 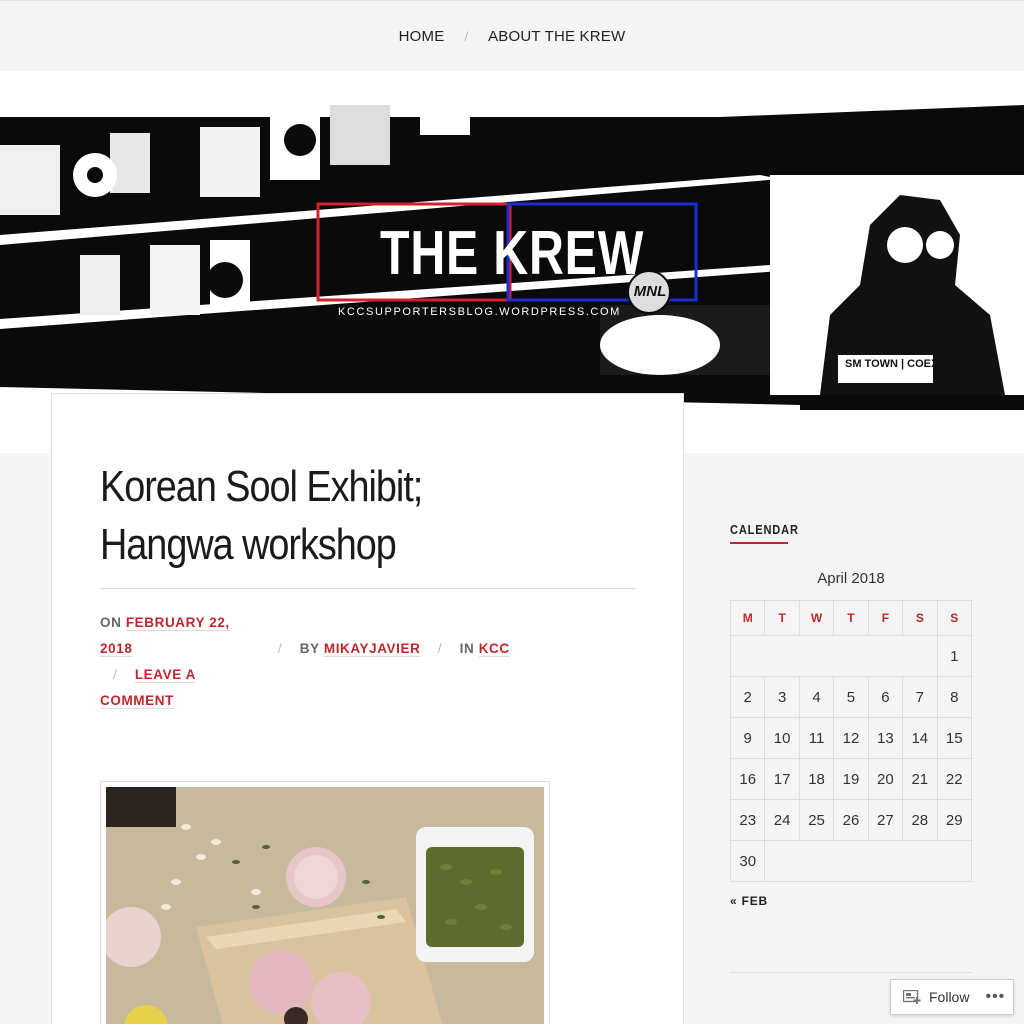 I want to click on calendar-day: 6, so click(x=885, y=697).